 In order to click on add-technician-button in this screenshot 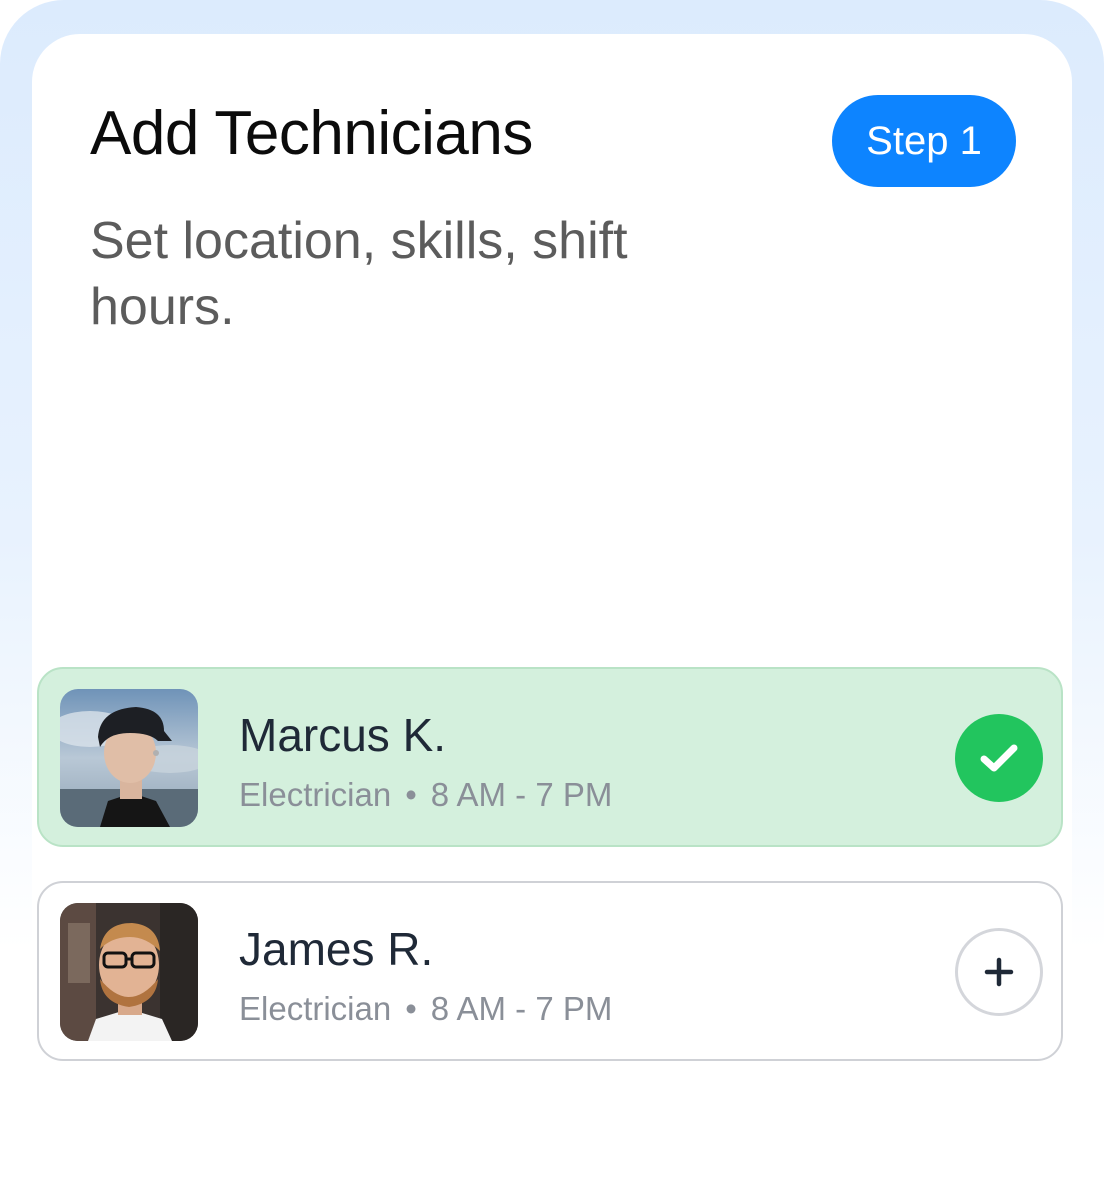, I will do `click(999, 972)`.